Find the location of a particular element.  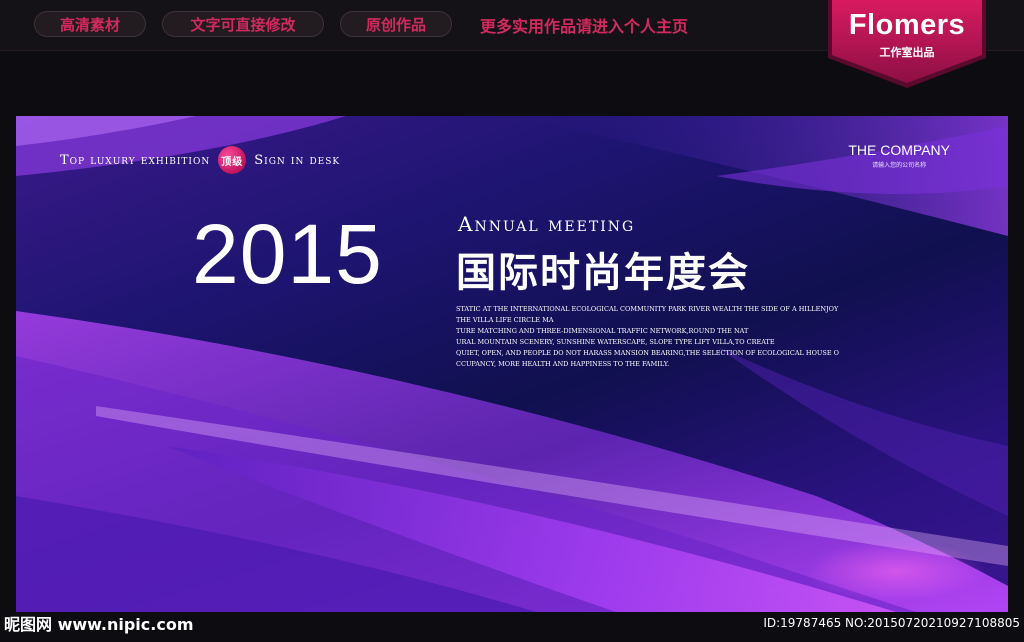

company-name: THE COMPANY is located at coordinates (899, 150).